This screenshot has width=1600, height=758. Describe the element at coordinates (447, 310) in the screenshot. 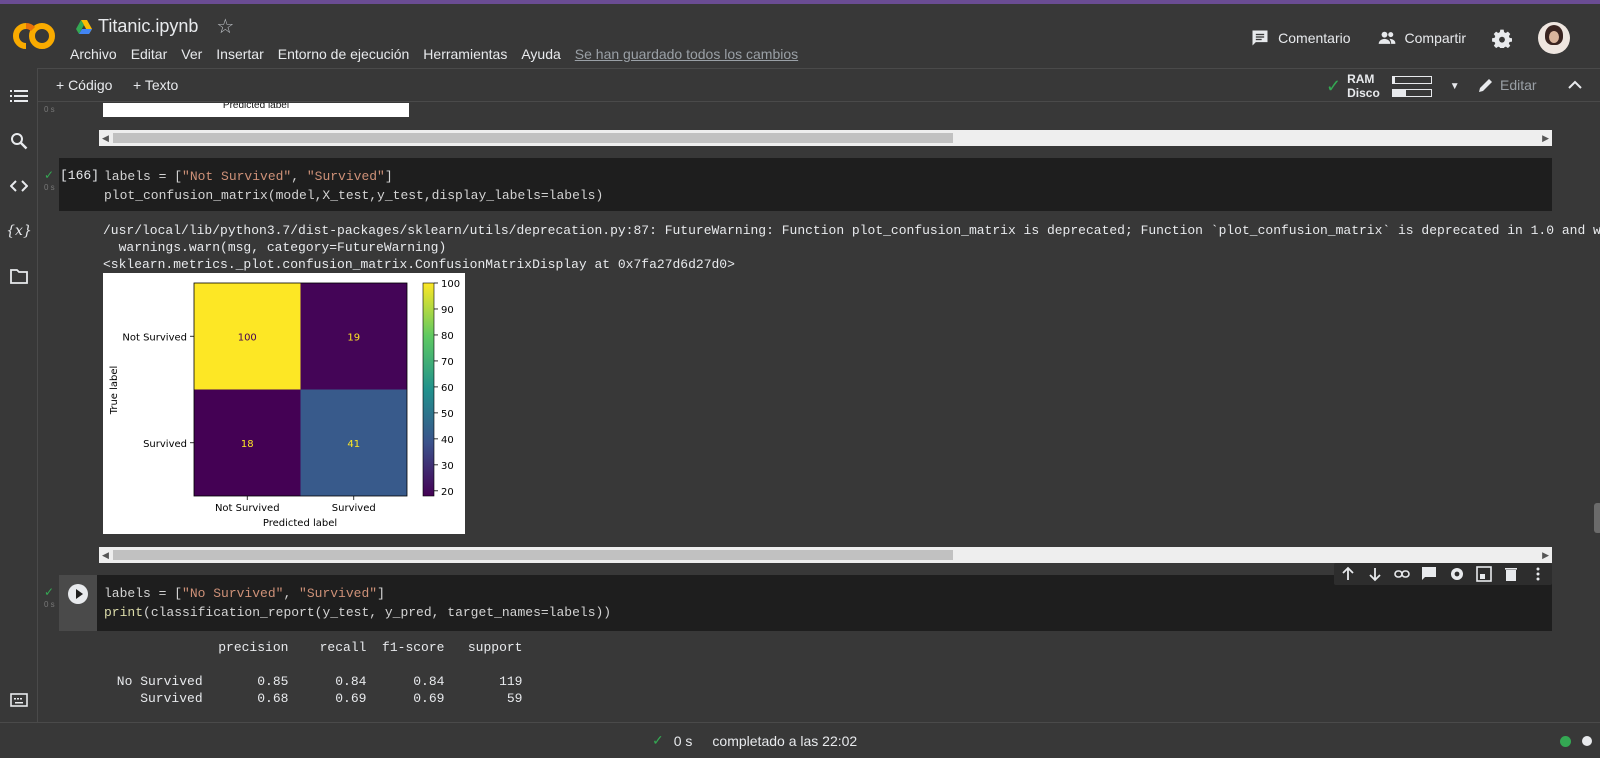

I see `colorbar-tick-label: 90` at that location.